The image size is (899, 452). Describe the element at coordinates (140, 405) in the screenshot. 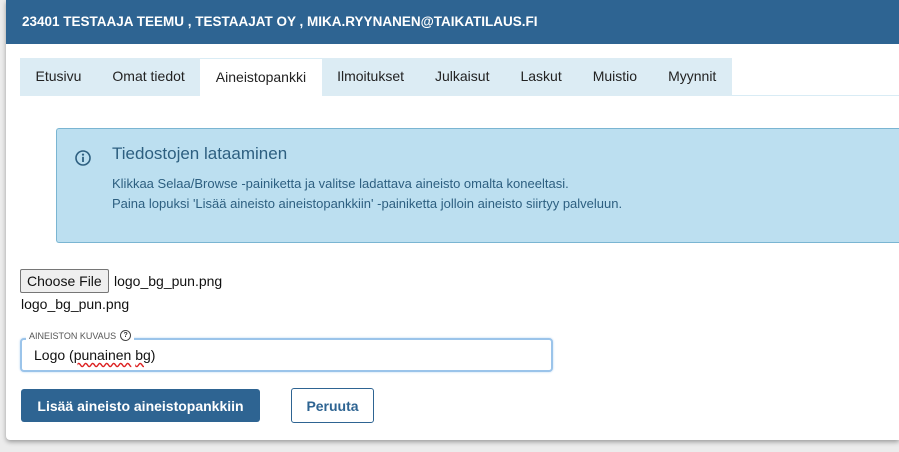

I see `add-to-bank-button: Lisää aineisto aineistopankkiin` at that location.